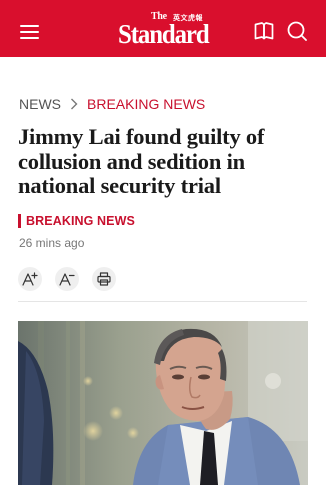 The height and width of the screenshot is (500, 326). I want to click on site-logo: The 英文虎報 Standard, so click(164, 30).